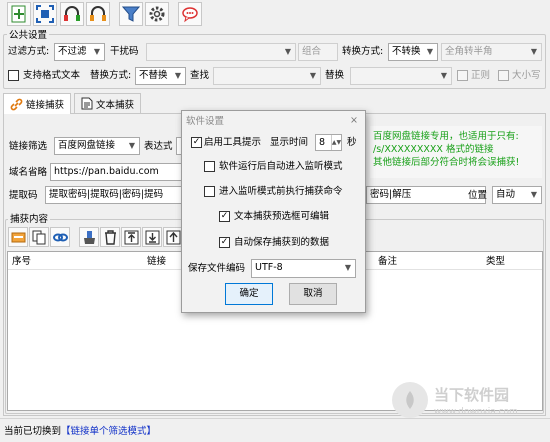 The image size is (550, 442). I want to click on autosave-label: 自动保存捕获到的数据, so click(282, 242).